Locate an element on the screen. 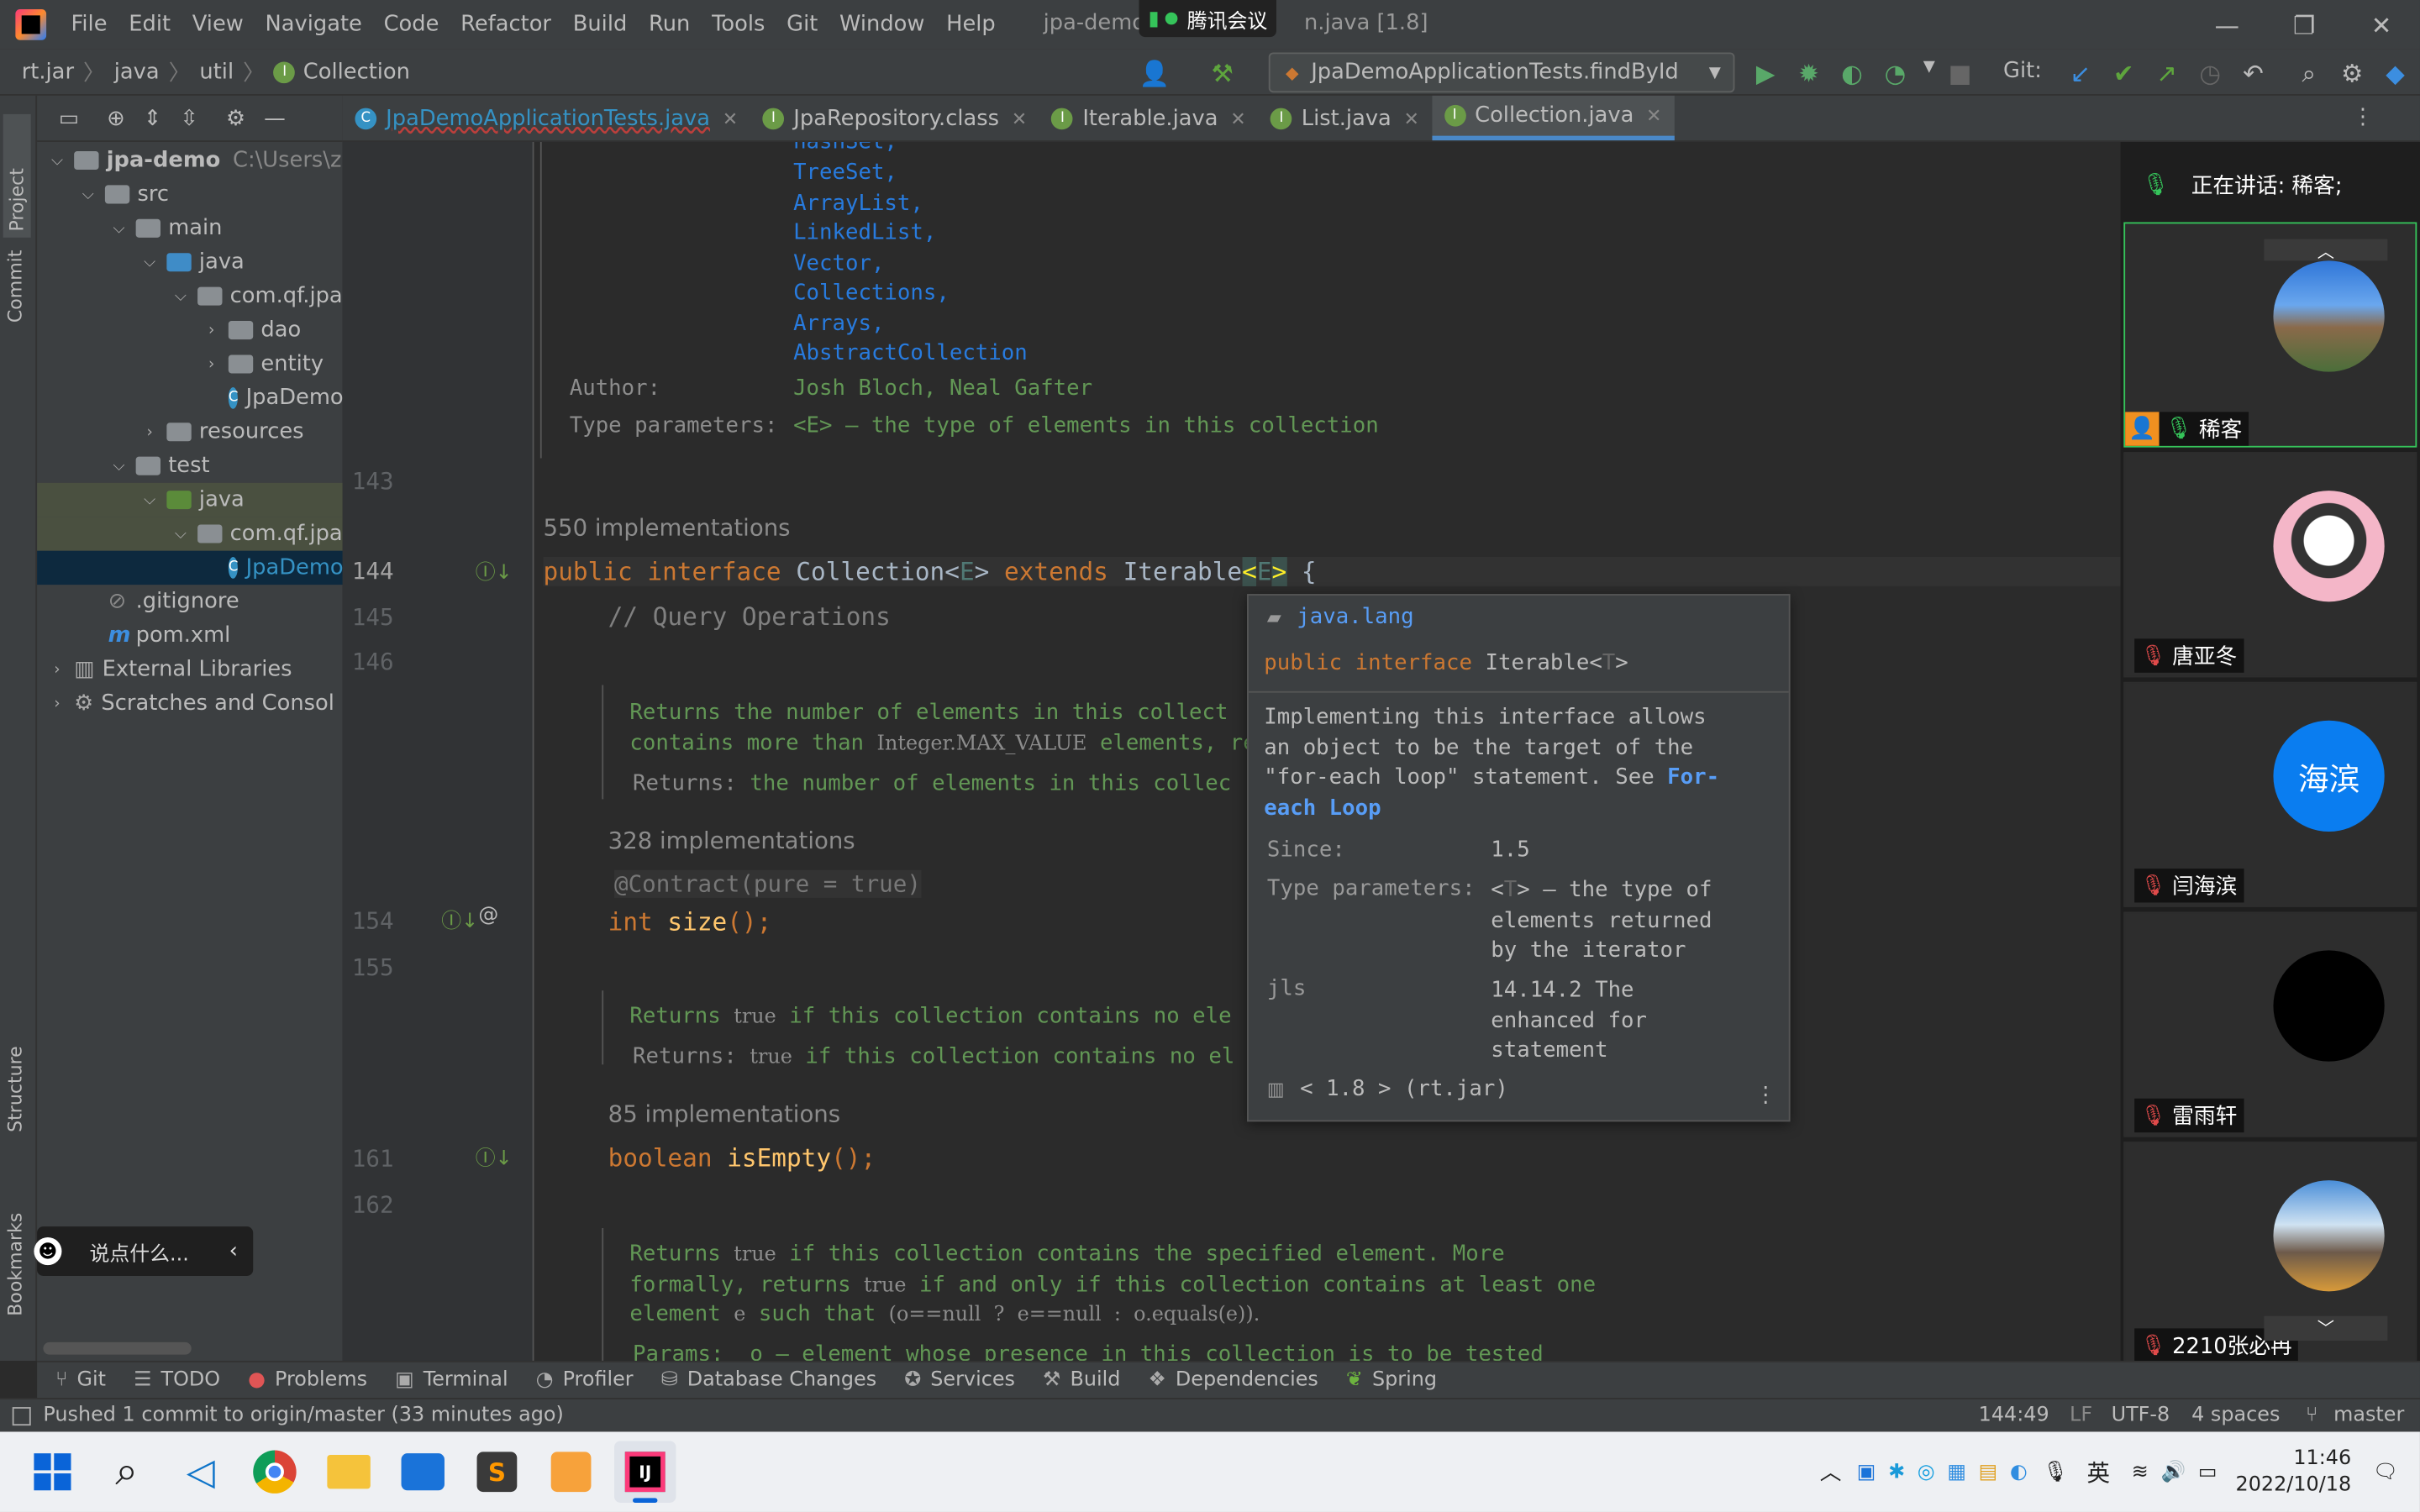 Image resolution: width=2420 pixels, height=1512 pixels. tool-build: ⚒ Build is located at coordinates (1081, 1380).